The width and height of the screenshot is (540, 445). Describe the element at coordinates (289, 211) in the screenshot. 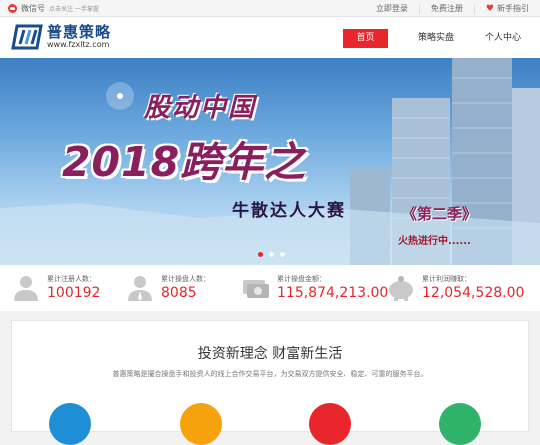

I see `banner-headline-3: 牛散达人大赛` at that location.